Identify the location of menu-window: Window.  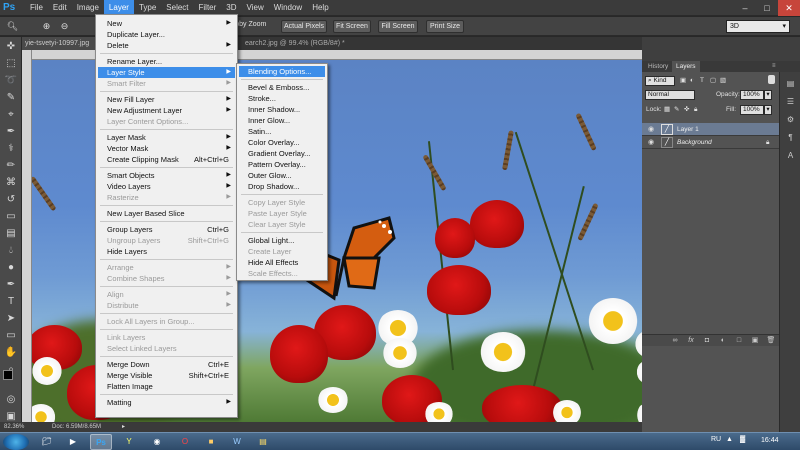
(288, 8).